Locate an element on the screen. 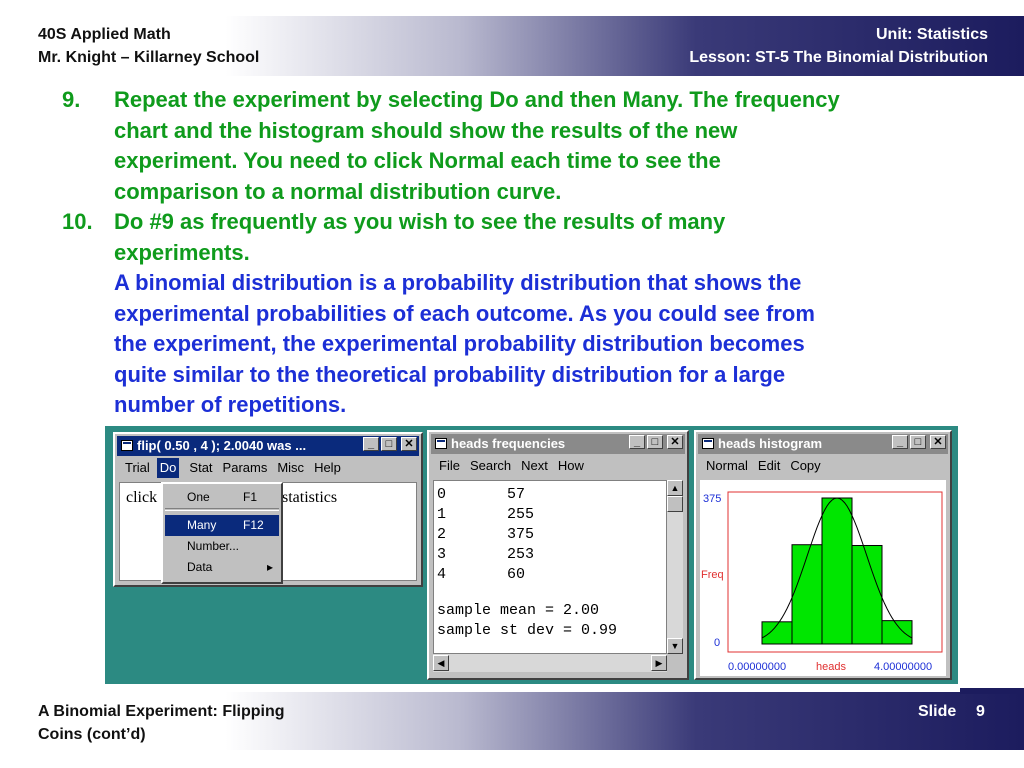 The image size is (1024, 768). submenu-arrow-icon: ▸ is located at coordinates (269, 567).